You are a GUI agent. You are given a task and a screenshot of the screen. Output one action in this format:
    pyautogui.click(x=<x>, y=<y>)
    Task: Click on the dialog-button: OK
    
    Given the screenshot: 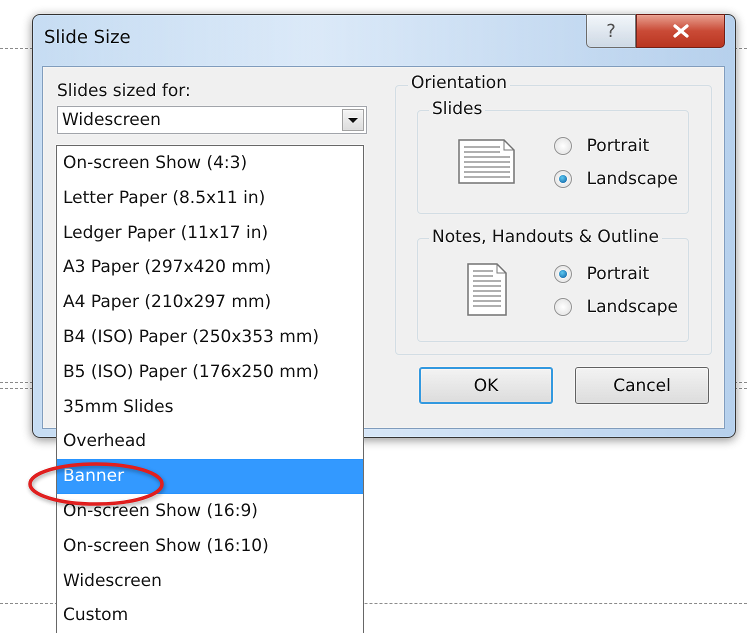 What is the action you would take?
    pyautogui.click(x=486, y=385)
    